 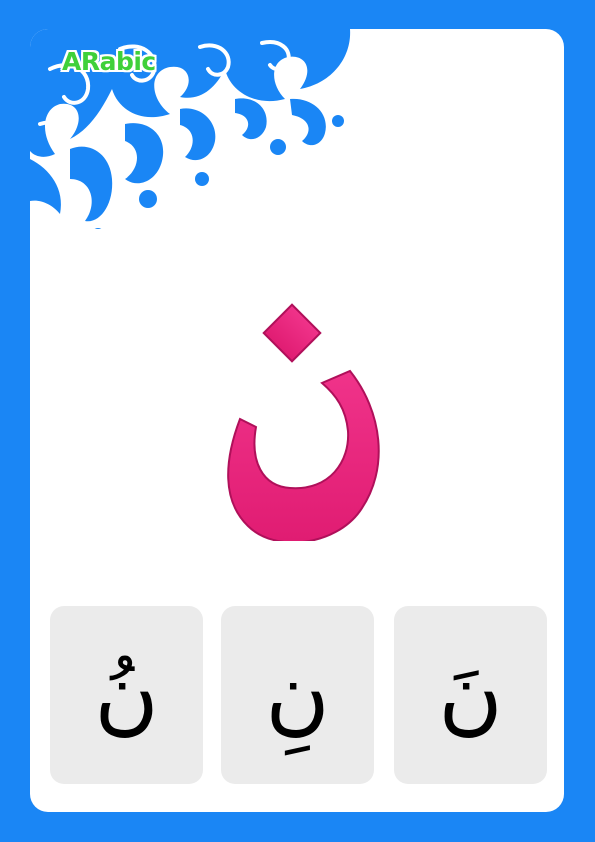 What do you see at coordinates (303, 422) in the screenshot?
I see `main-letter-noon` at bounding box center [303, 422].